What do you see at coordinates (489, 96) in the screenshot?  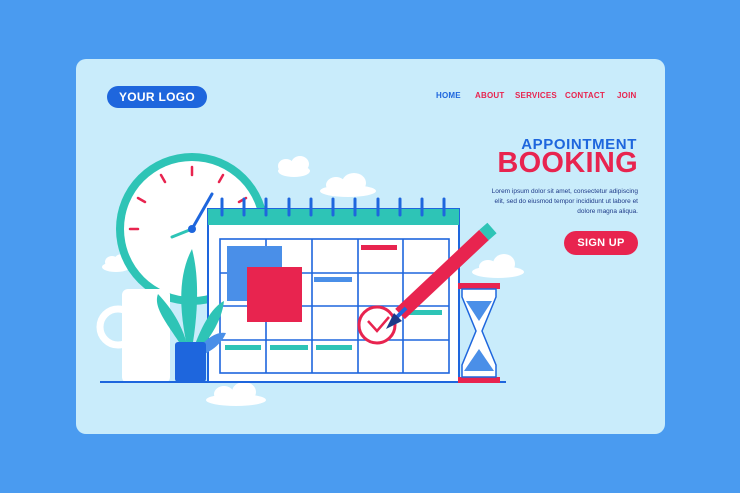 I see `nav-about: ABOUT` at bounding box center [489, 96].